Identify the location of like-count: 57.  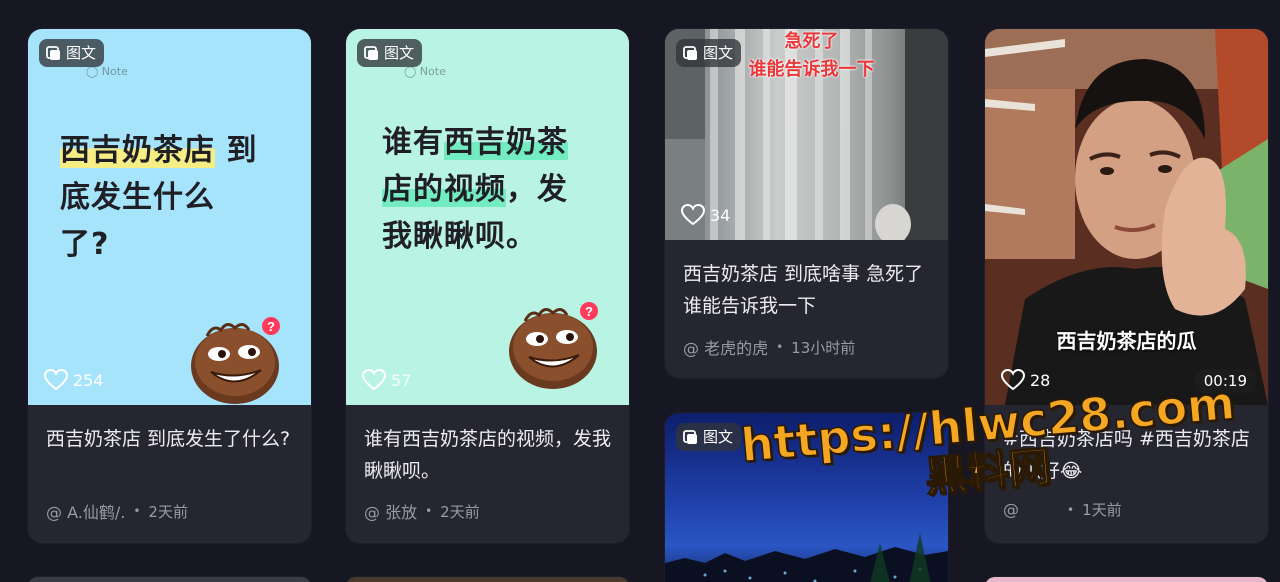
(386, 380).